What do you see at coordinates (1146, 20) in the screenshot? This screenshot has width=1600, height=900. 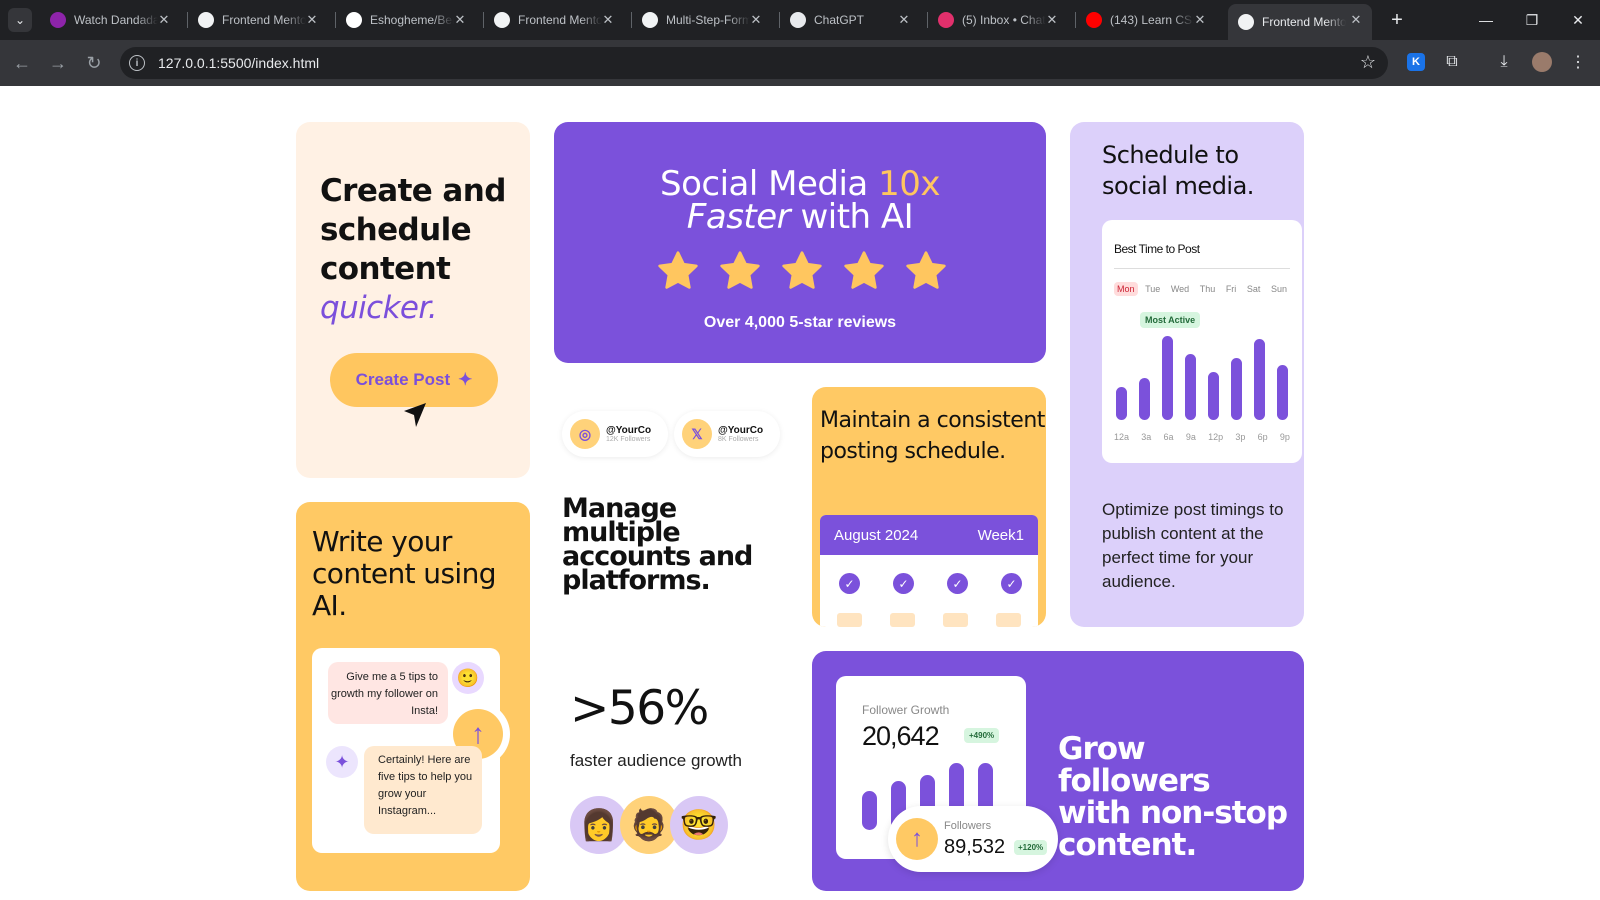 I see `browser-tab: (143) Learn CSS ✕` at bounding box center [1146, 20].